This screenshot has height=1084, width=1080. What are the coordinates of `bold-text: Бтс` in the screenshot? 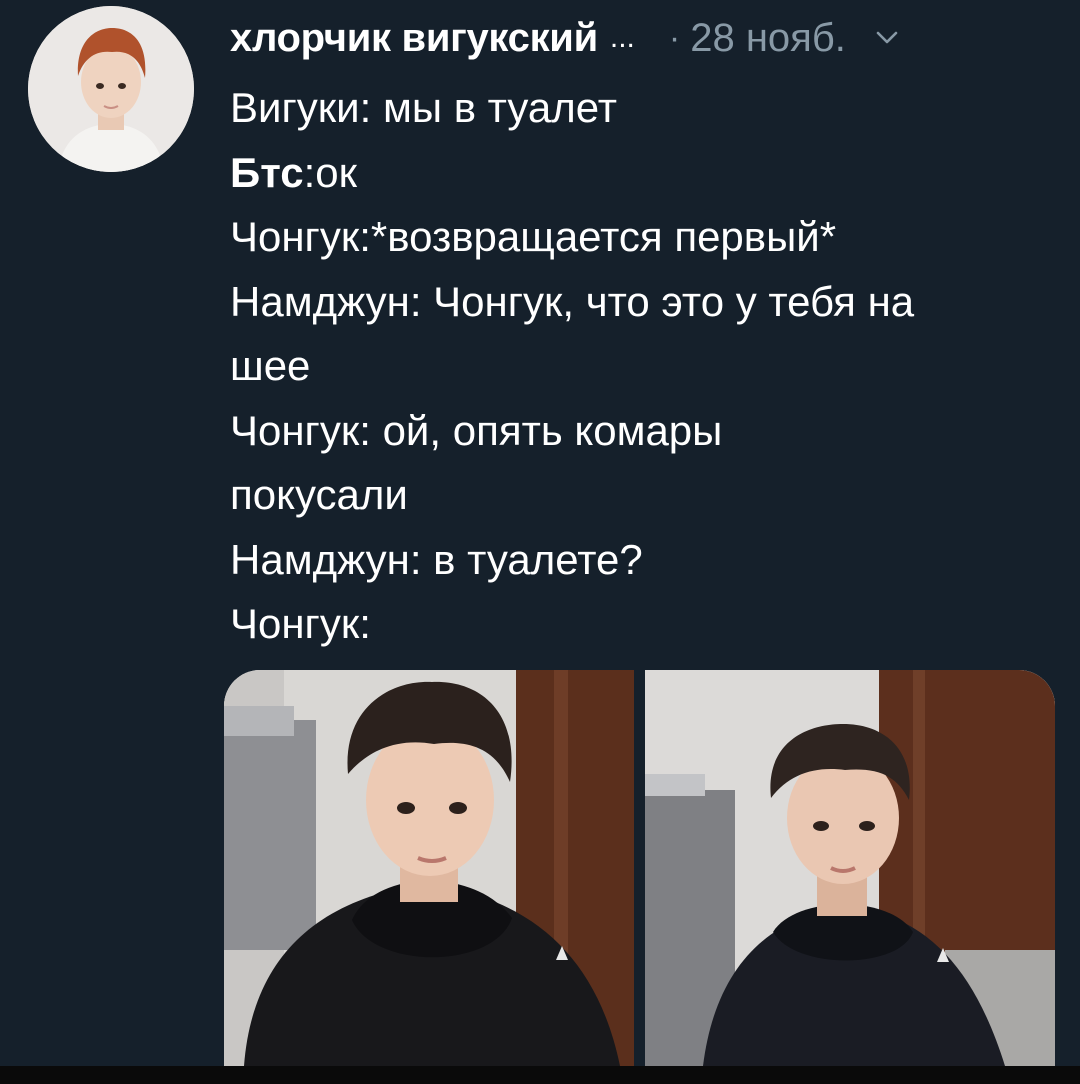 It's located at (267, 172).